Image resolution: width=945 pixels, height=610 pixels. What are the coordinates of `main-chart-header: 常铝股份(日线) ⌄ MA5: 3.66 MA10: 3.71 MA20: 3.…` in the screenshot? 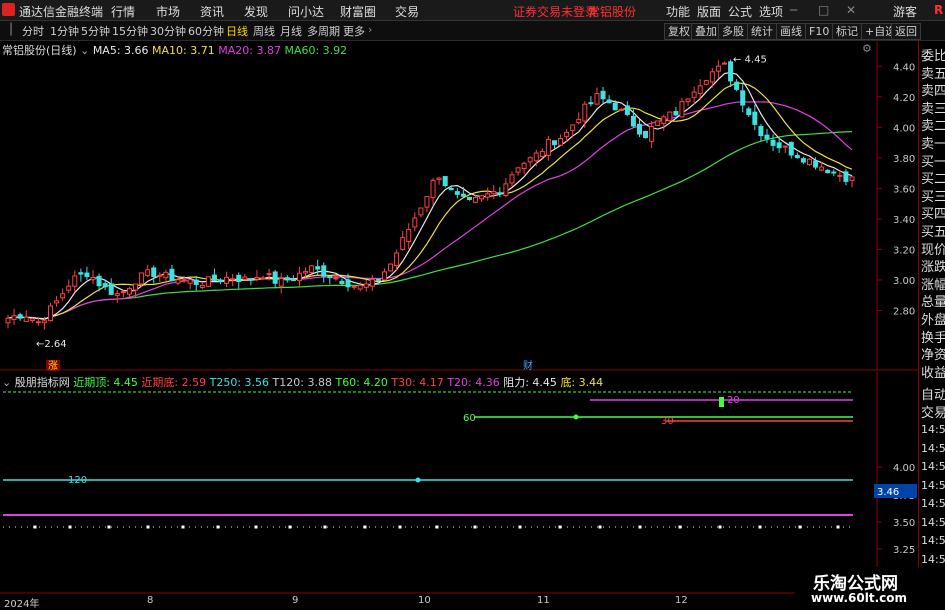 It's located at (174, 50).